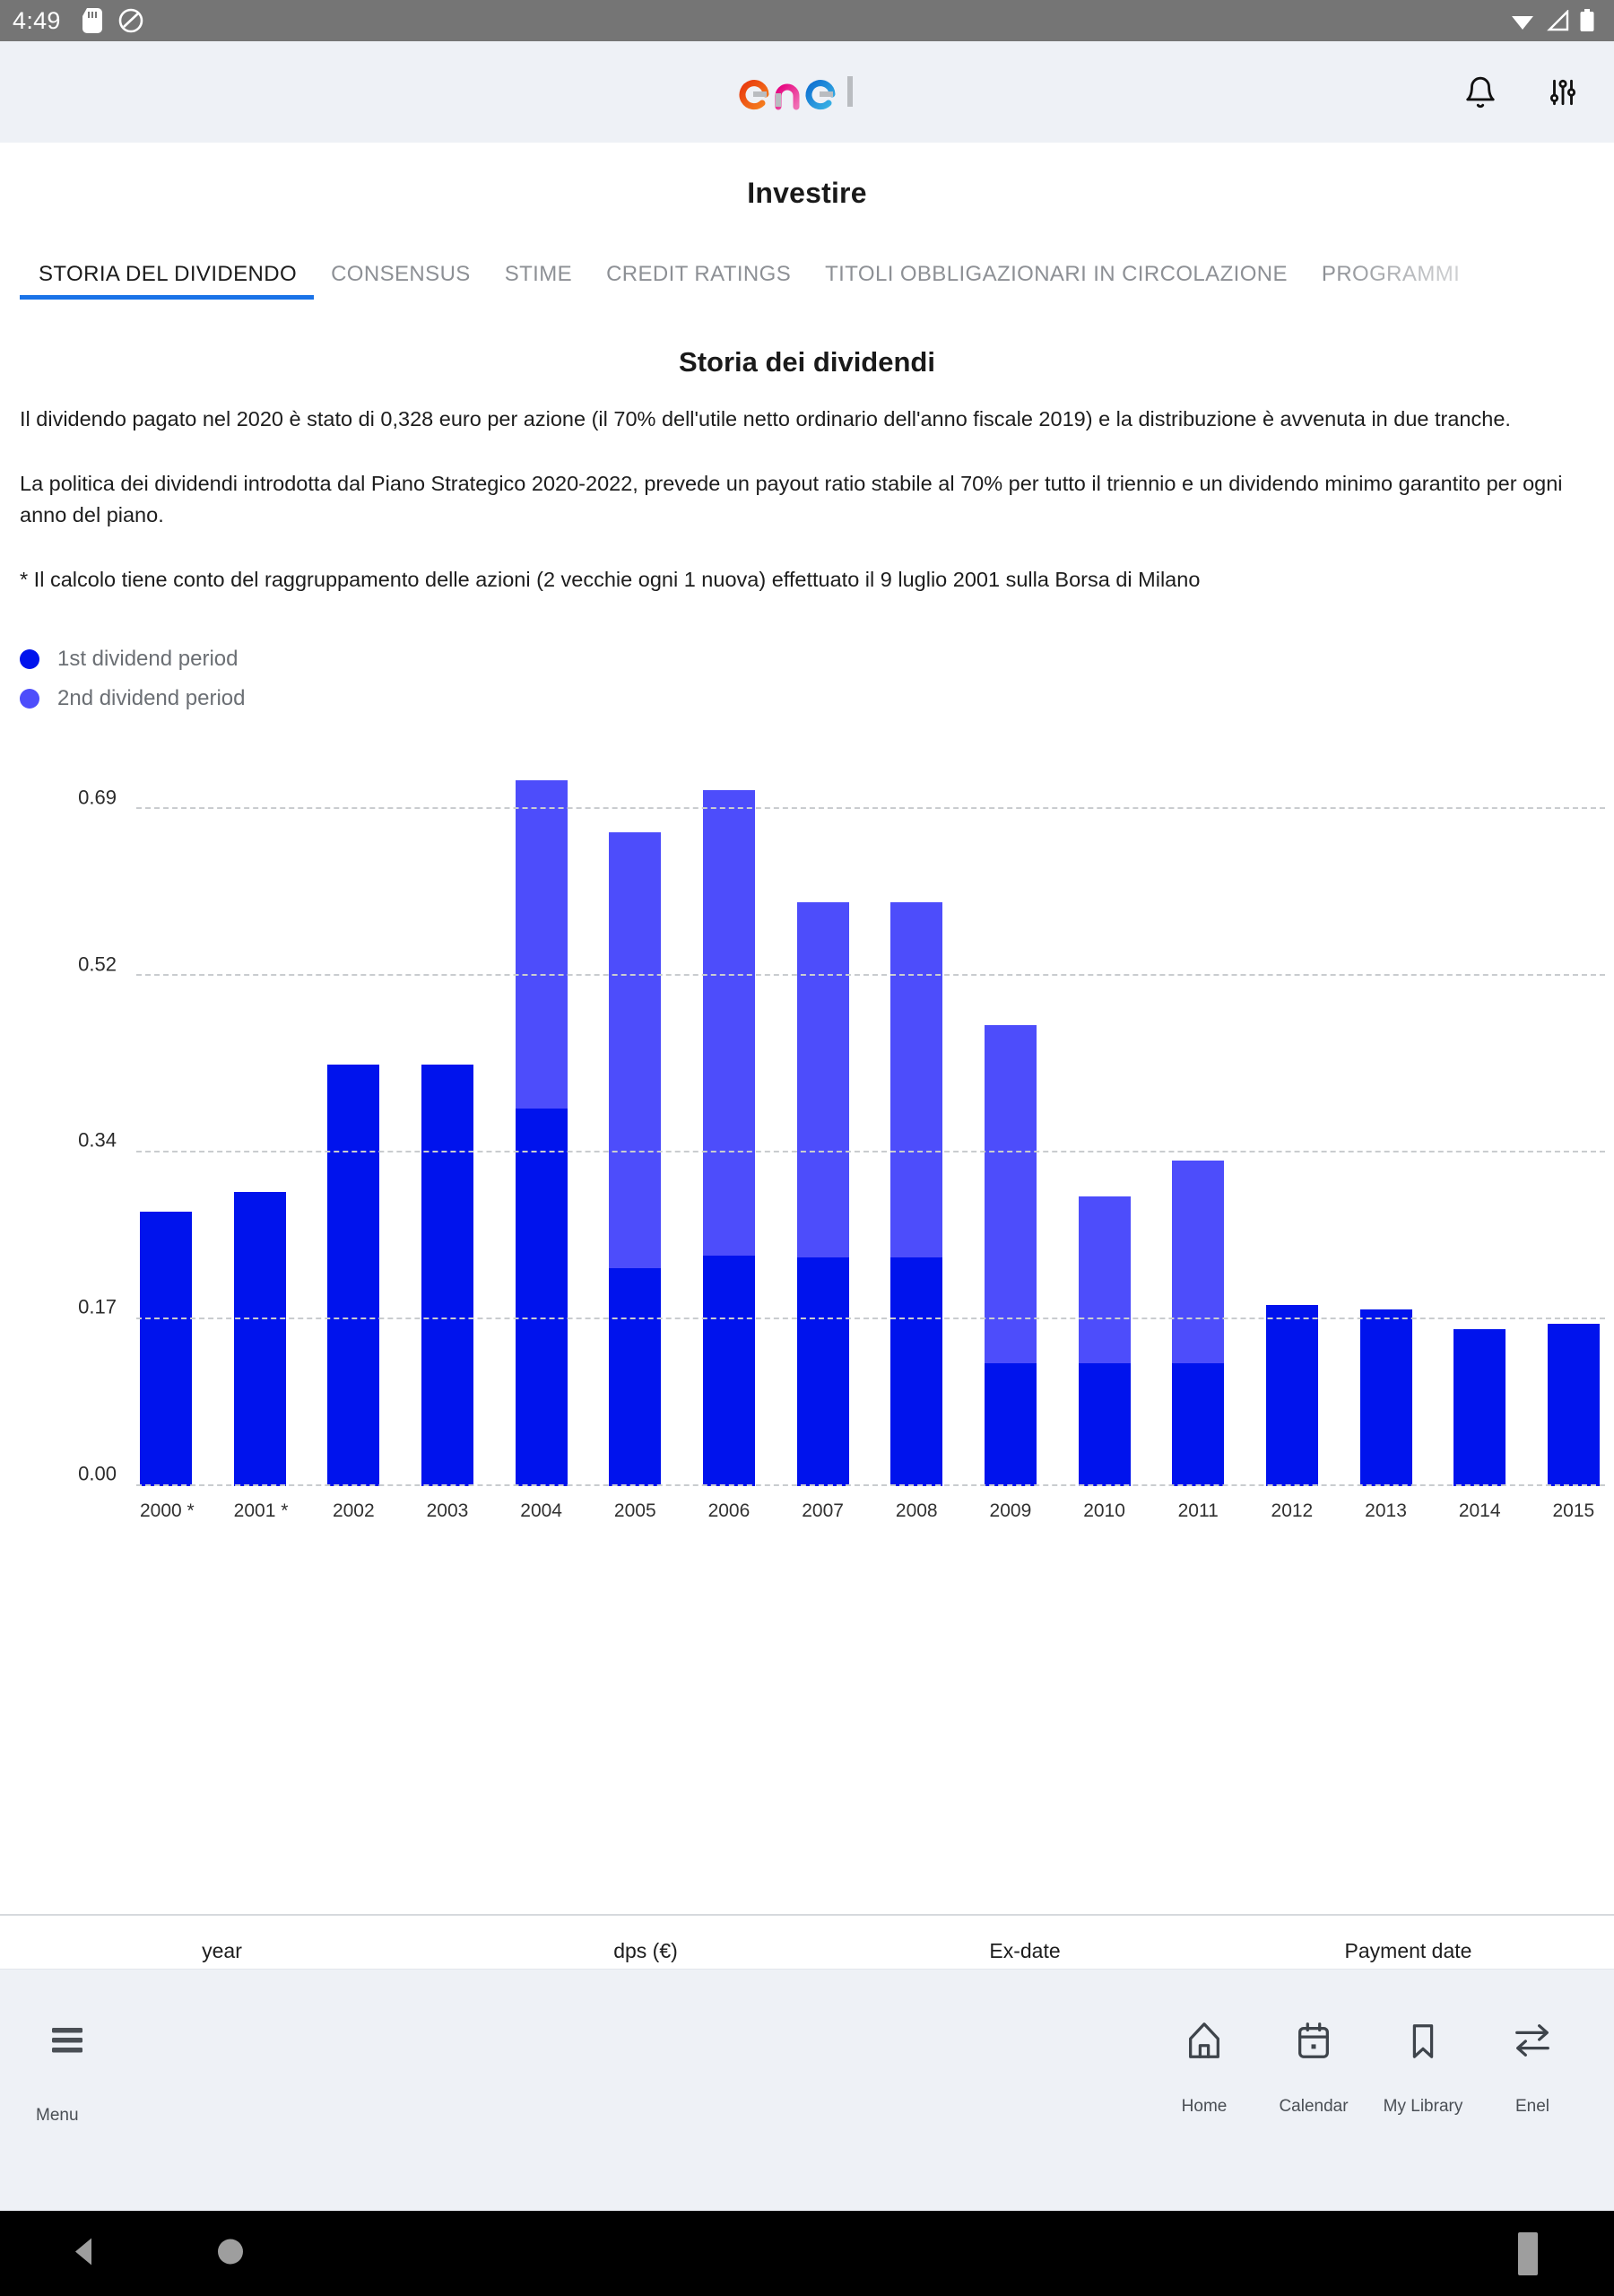 Image resolution: width=1614 pixels, height=2296 pixels. I want to click on table-header-row: year dps (€) Ex-date Payment date, so click(807, 1941).